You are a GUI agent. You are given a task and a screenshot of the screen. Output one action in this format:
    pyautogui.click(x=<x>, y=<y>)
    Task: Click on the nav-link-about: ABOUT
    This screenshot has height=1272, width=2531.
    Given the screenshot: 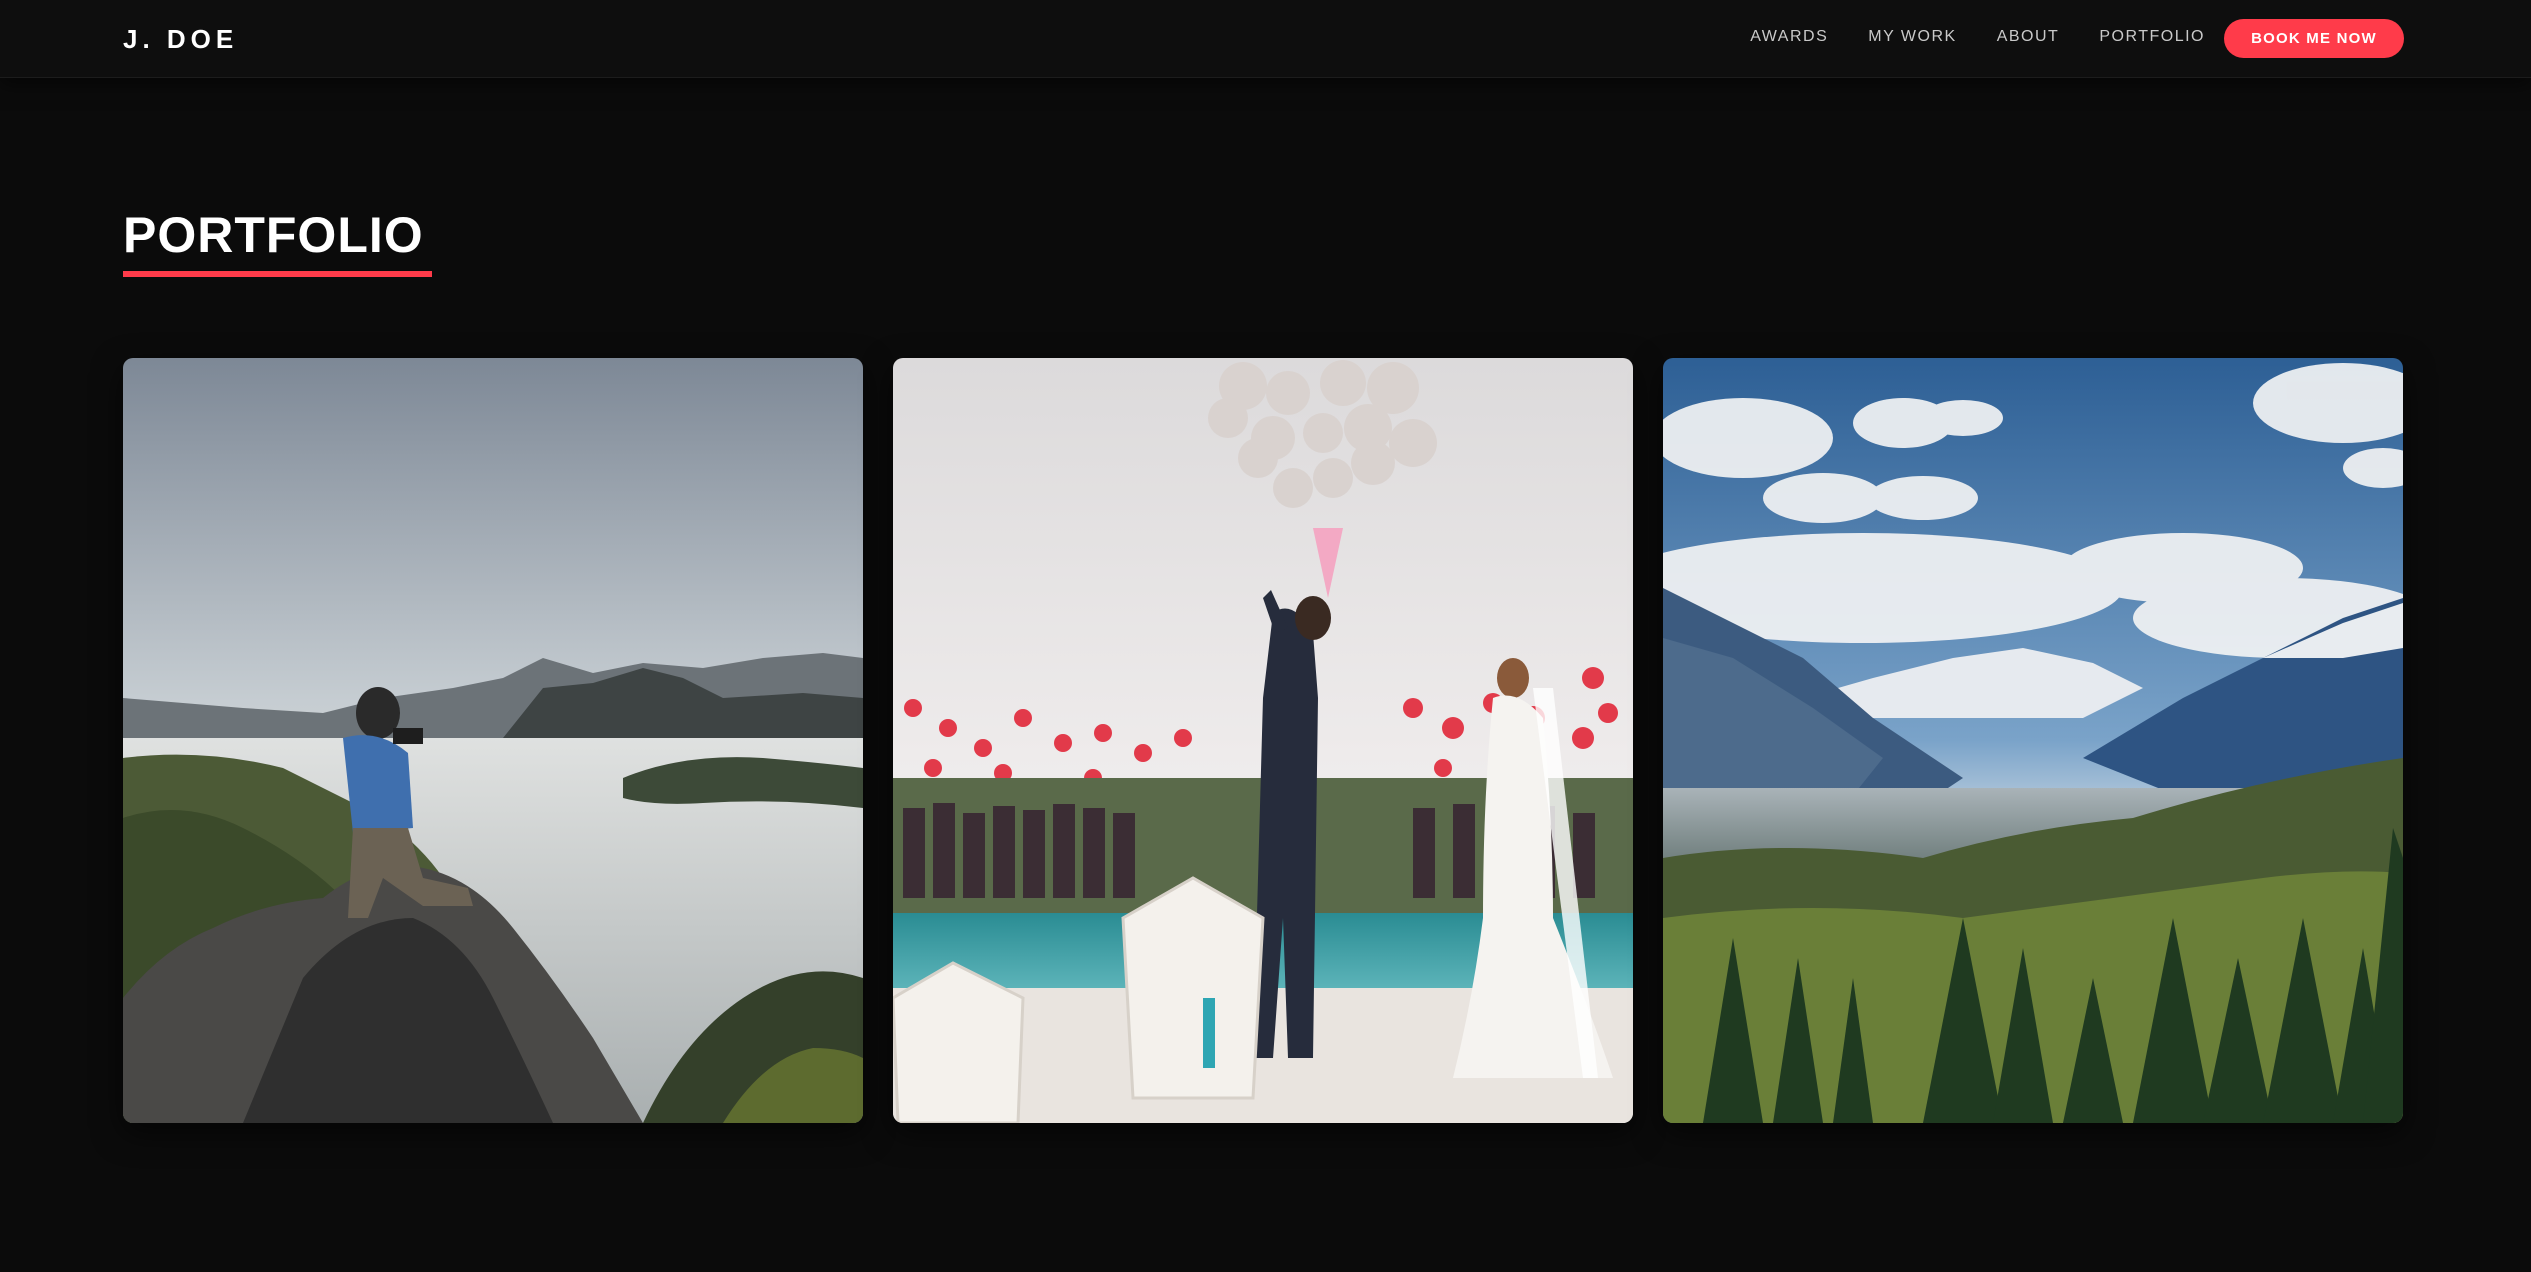 What is the action you would take?
    pyautogui.click(x=2028, y=37)
    